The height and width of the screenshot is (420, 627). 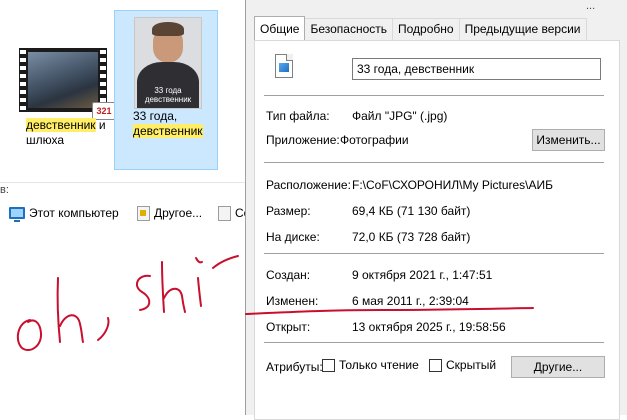 I want to click on disk-size-label: На диске:, so click(x=293, y=237).